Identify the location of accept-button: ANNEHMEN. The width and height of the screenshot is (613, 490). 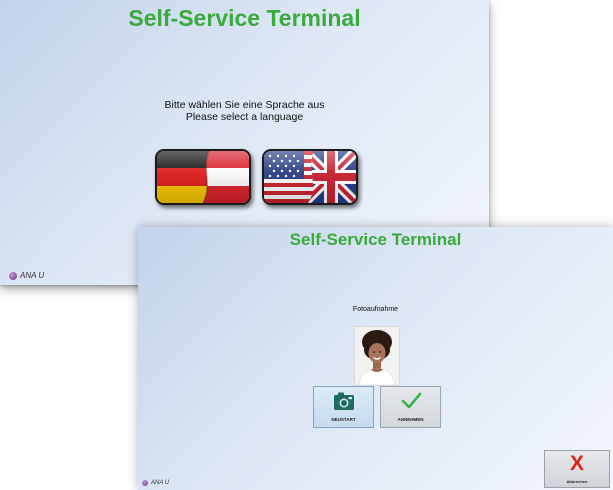
(410, 407).